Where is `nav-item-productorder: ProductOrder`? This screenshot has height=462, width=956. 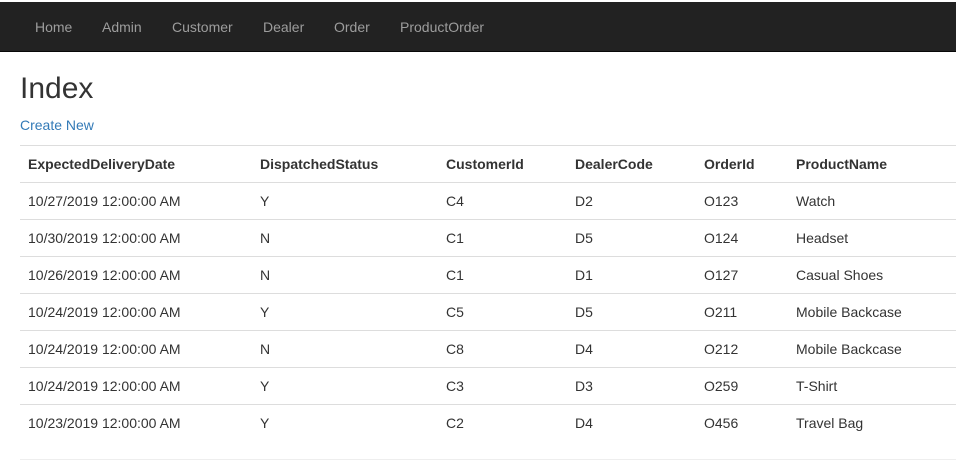
nav-item-productorder: ProductOrder is located at coordinates (442, 27).